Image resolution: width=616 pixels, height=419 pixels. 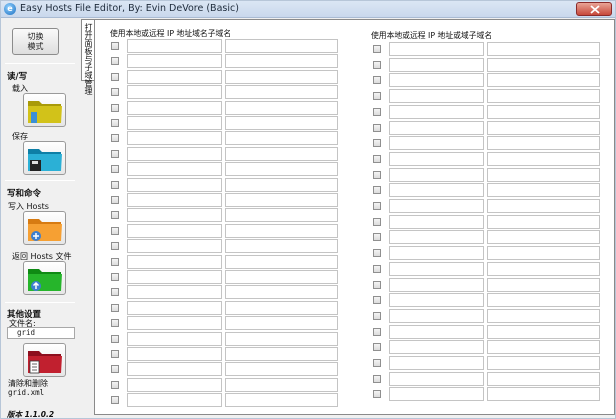 I want to click on switch-mode-button: 切换 模式, so click(x=35, y=41).